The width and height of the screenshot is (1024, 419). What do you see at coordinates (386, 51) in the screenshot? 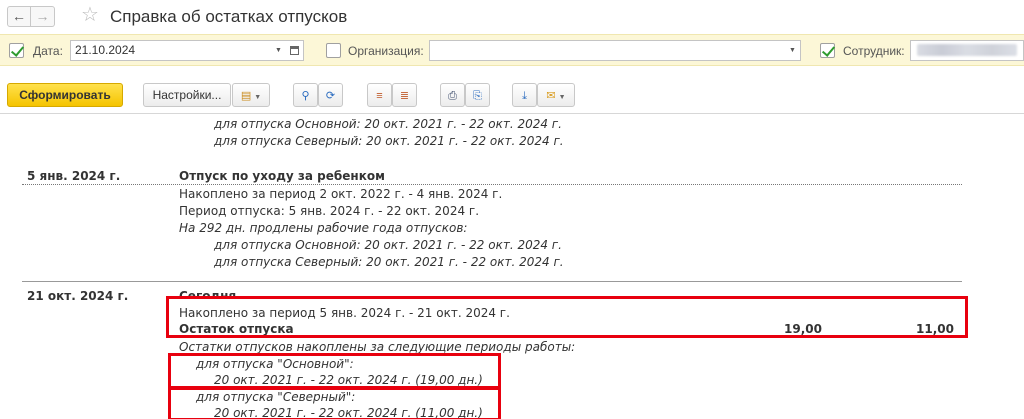
I see `organization-label: Организация:` at bounding box center [386, 51].